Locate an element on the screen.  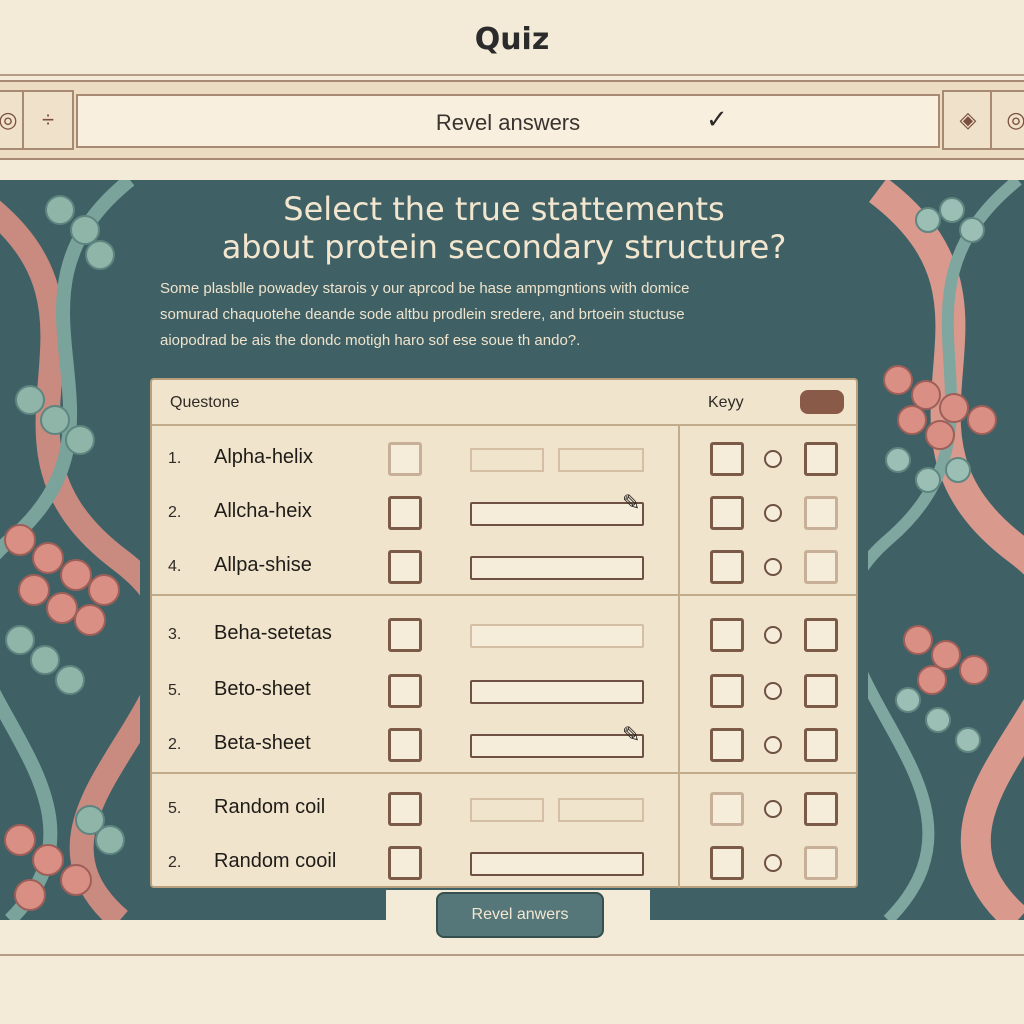
reveal-answers-button: Revel anwers is located at coordinates (520, 915).